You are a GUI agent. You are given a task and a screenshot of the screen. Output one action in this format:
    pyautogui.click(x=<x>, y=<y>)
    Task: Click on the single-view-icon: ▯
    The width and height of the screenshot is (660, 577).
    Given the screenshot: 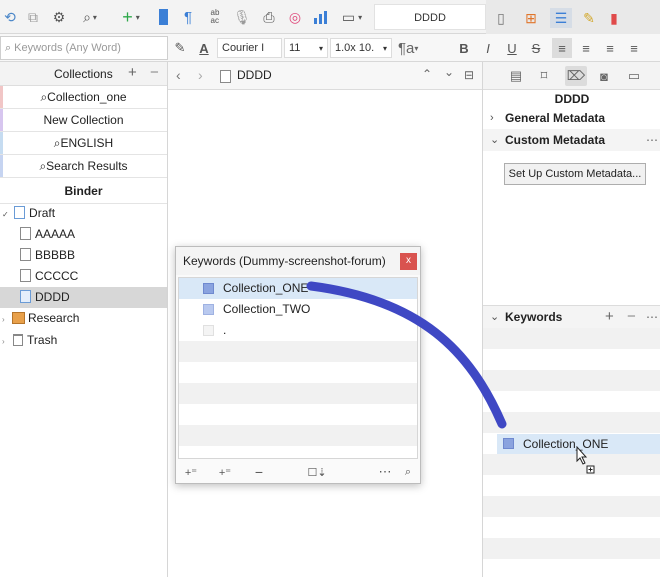 What is the action you would take?
    pyautogui.click(x=501, y=18)
    